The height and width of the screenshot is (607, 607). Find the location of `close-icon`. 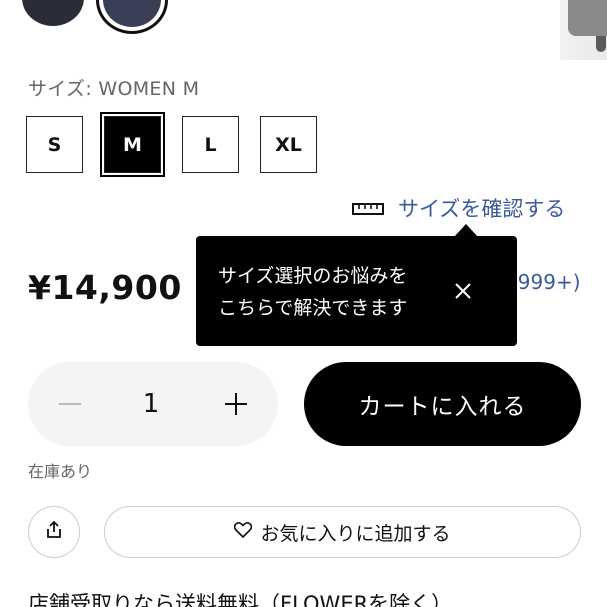

close-icon is located at coordinates (463, 291).